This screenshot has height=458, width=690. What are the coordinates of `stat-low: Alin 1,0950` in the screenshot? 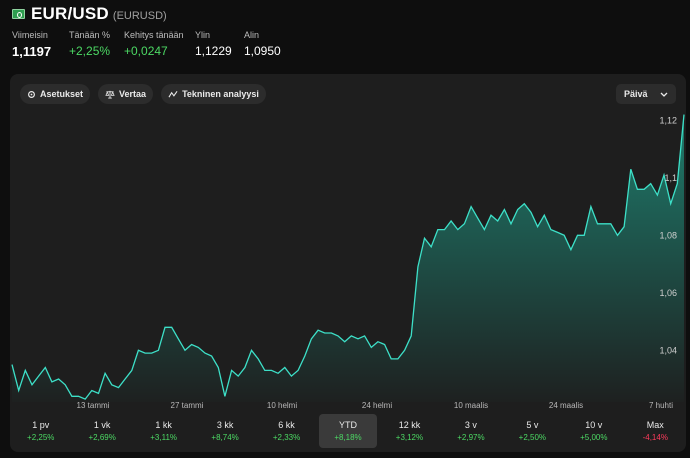 It's located at (262, 44).